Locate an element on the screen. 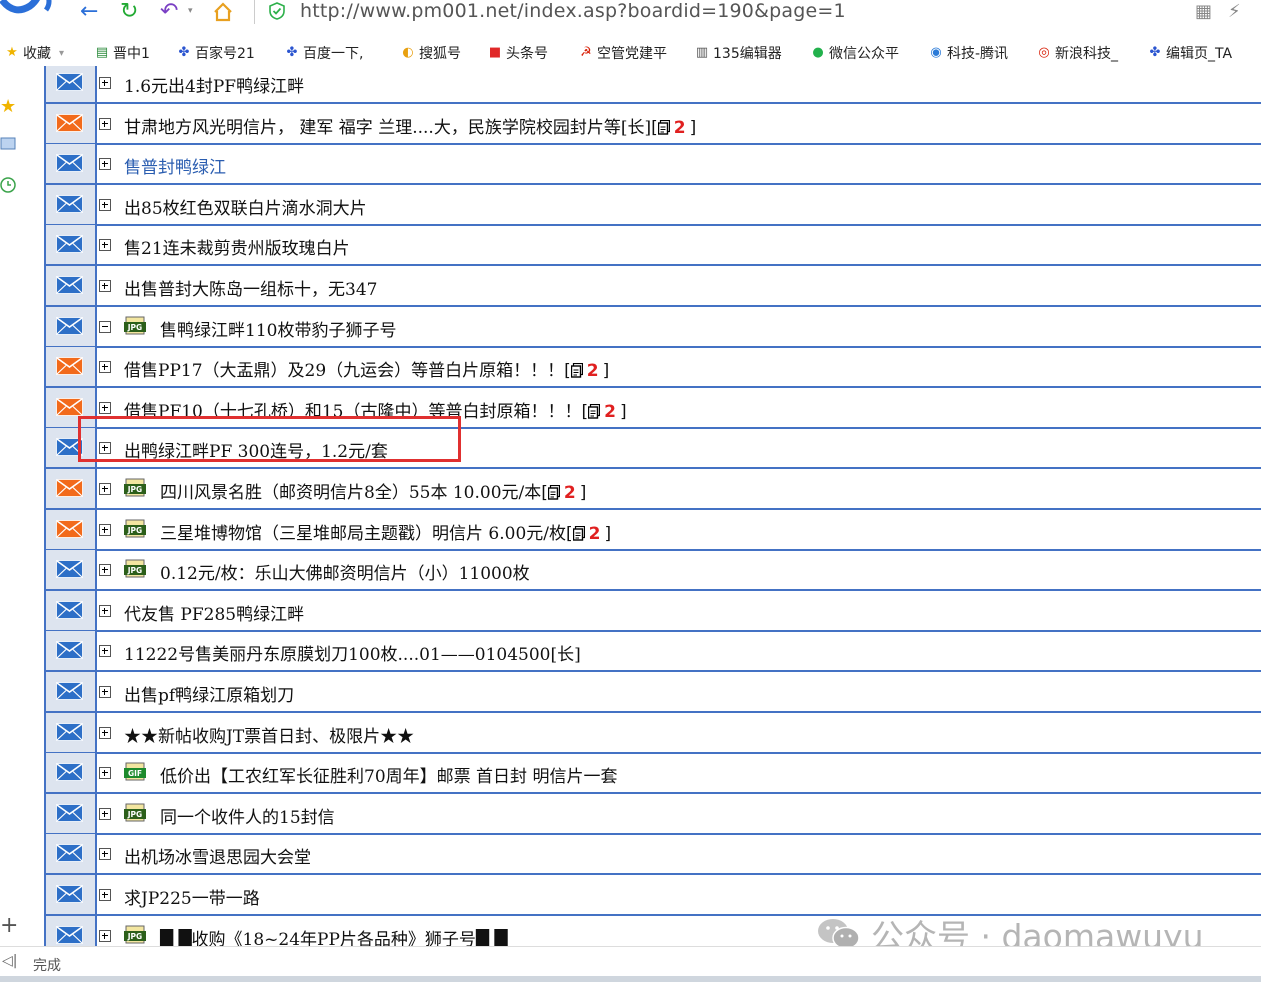 The height and width of the screenshot is (982, 1261). post-title-text: 出85枚红色双联白片滴水洞大片 is located at coordinates (245, 209).